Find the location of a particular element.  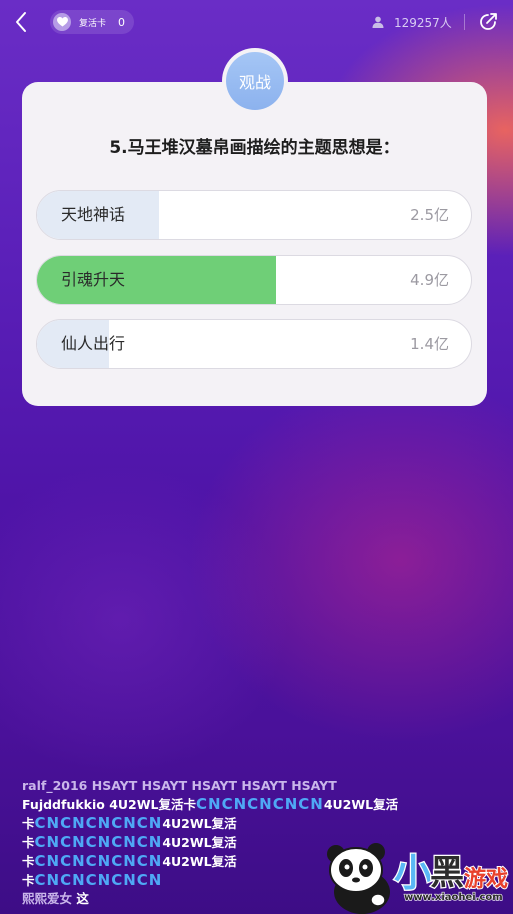

top-bar: 复活卡 0 129257人 is located at coordinates (256, 23).